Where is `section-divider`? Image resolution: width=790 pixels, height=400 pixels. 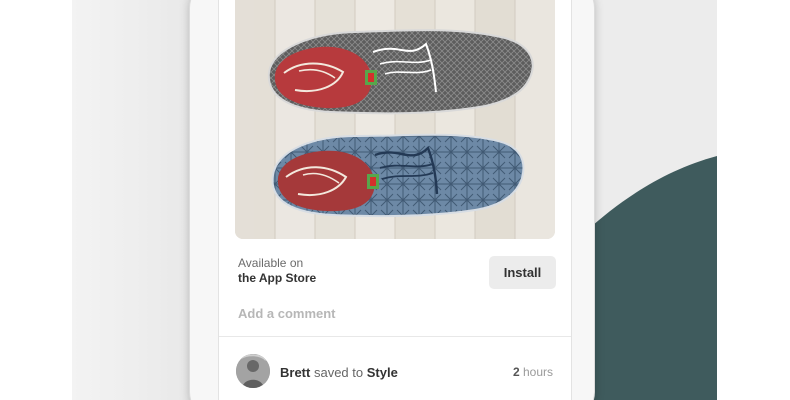 section-divider is located at coordinates (395, 336).